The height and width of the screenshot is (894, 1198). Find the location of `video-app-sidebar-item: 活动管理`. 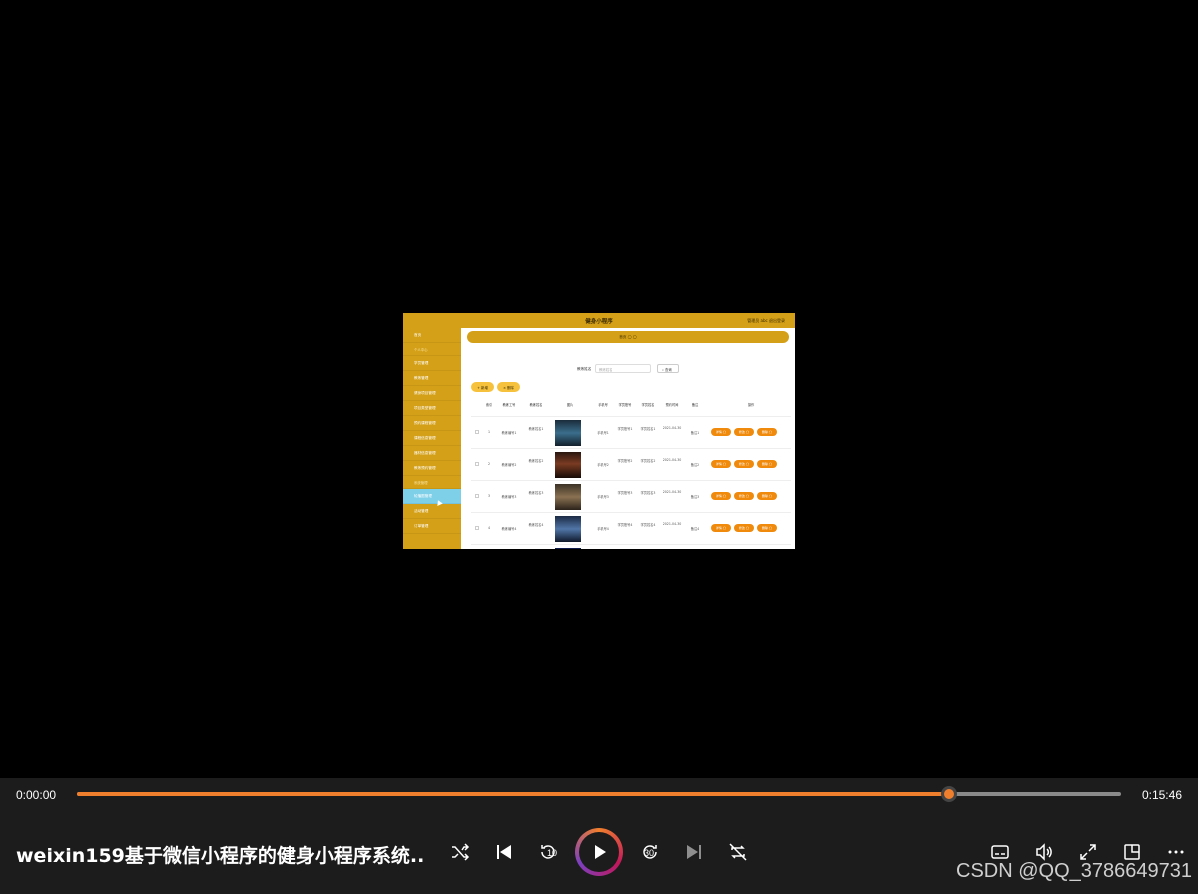

video-app-sidebar-item: 活动管理 is located at coordinates (432, 511).